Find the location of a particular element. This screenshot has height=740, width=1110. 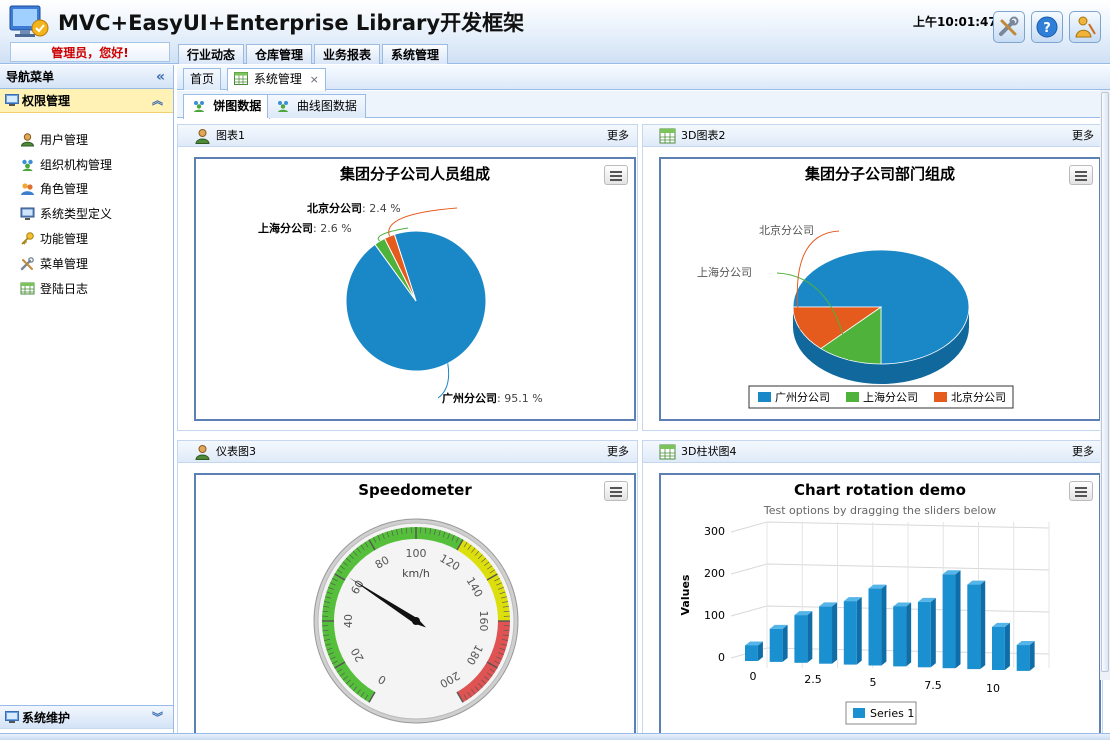

chevron-up-icon: ︽ is located at coordinates (157, 101).